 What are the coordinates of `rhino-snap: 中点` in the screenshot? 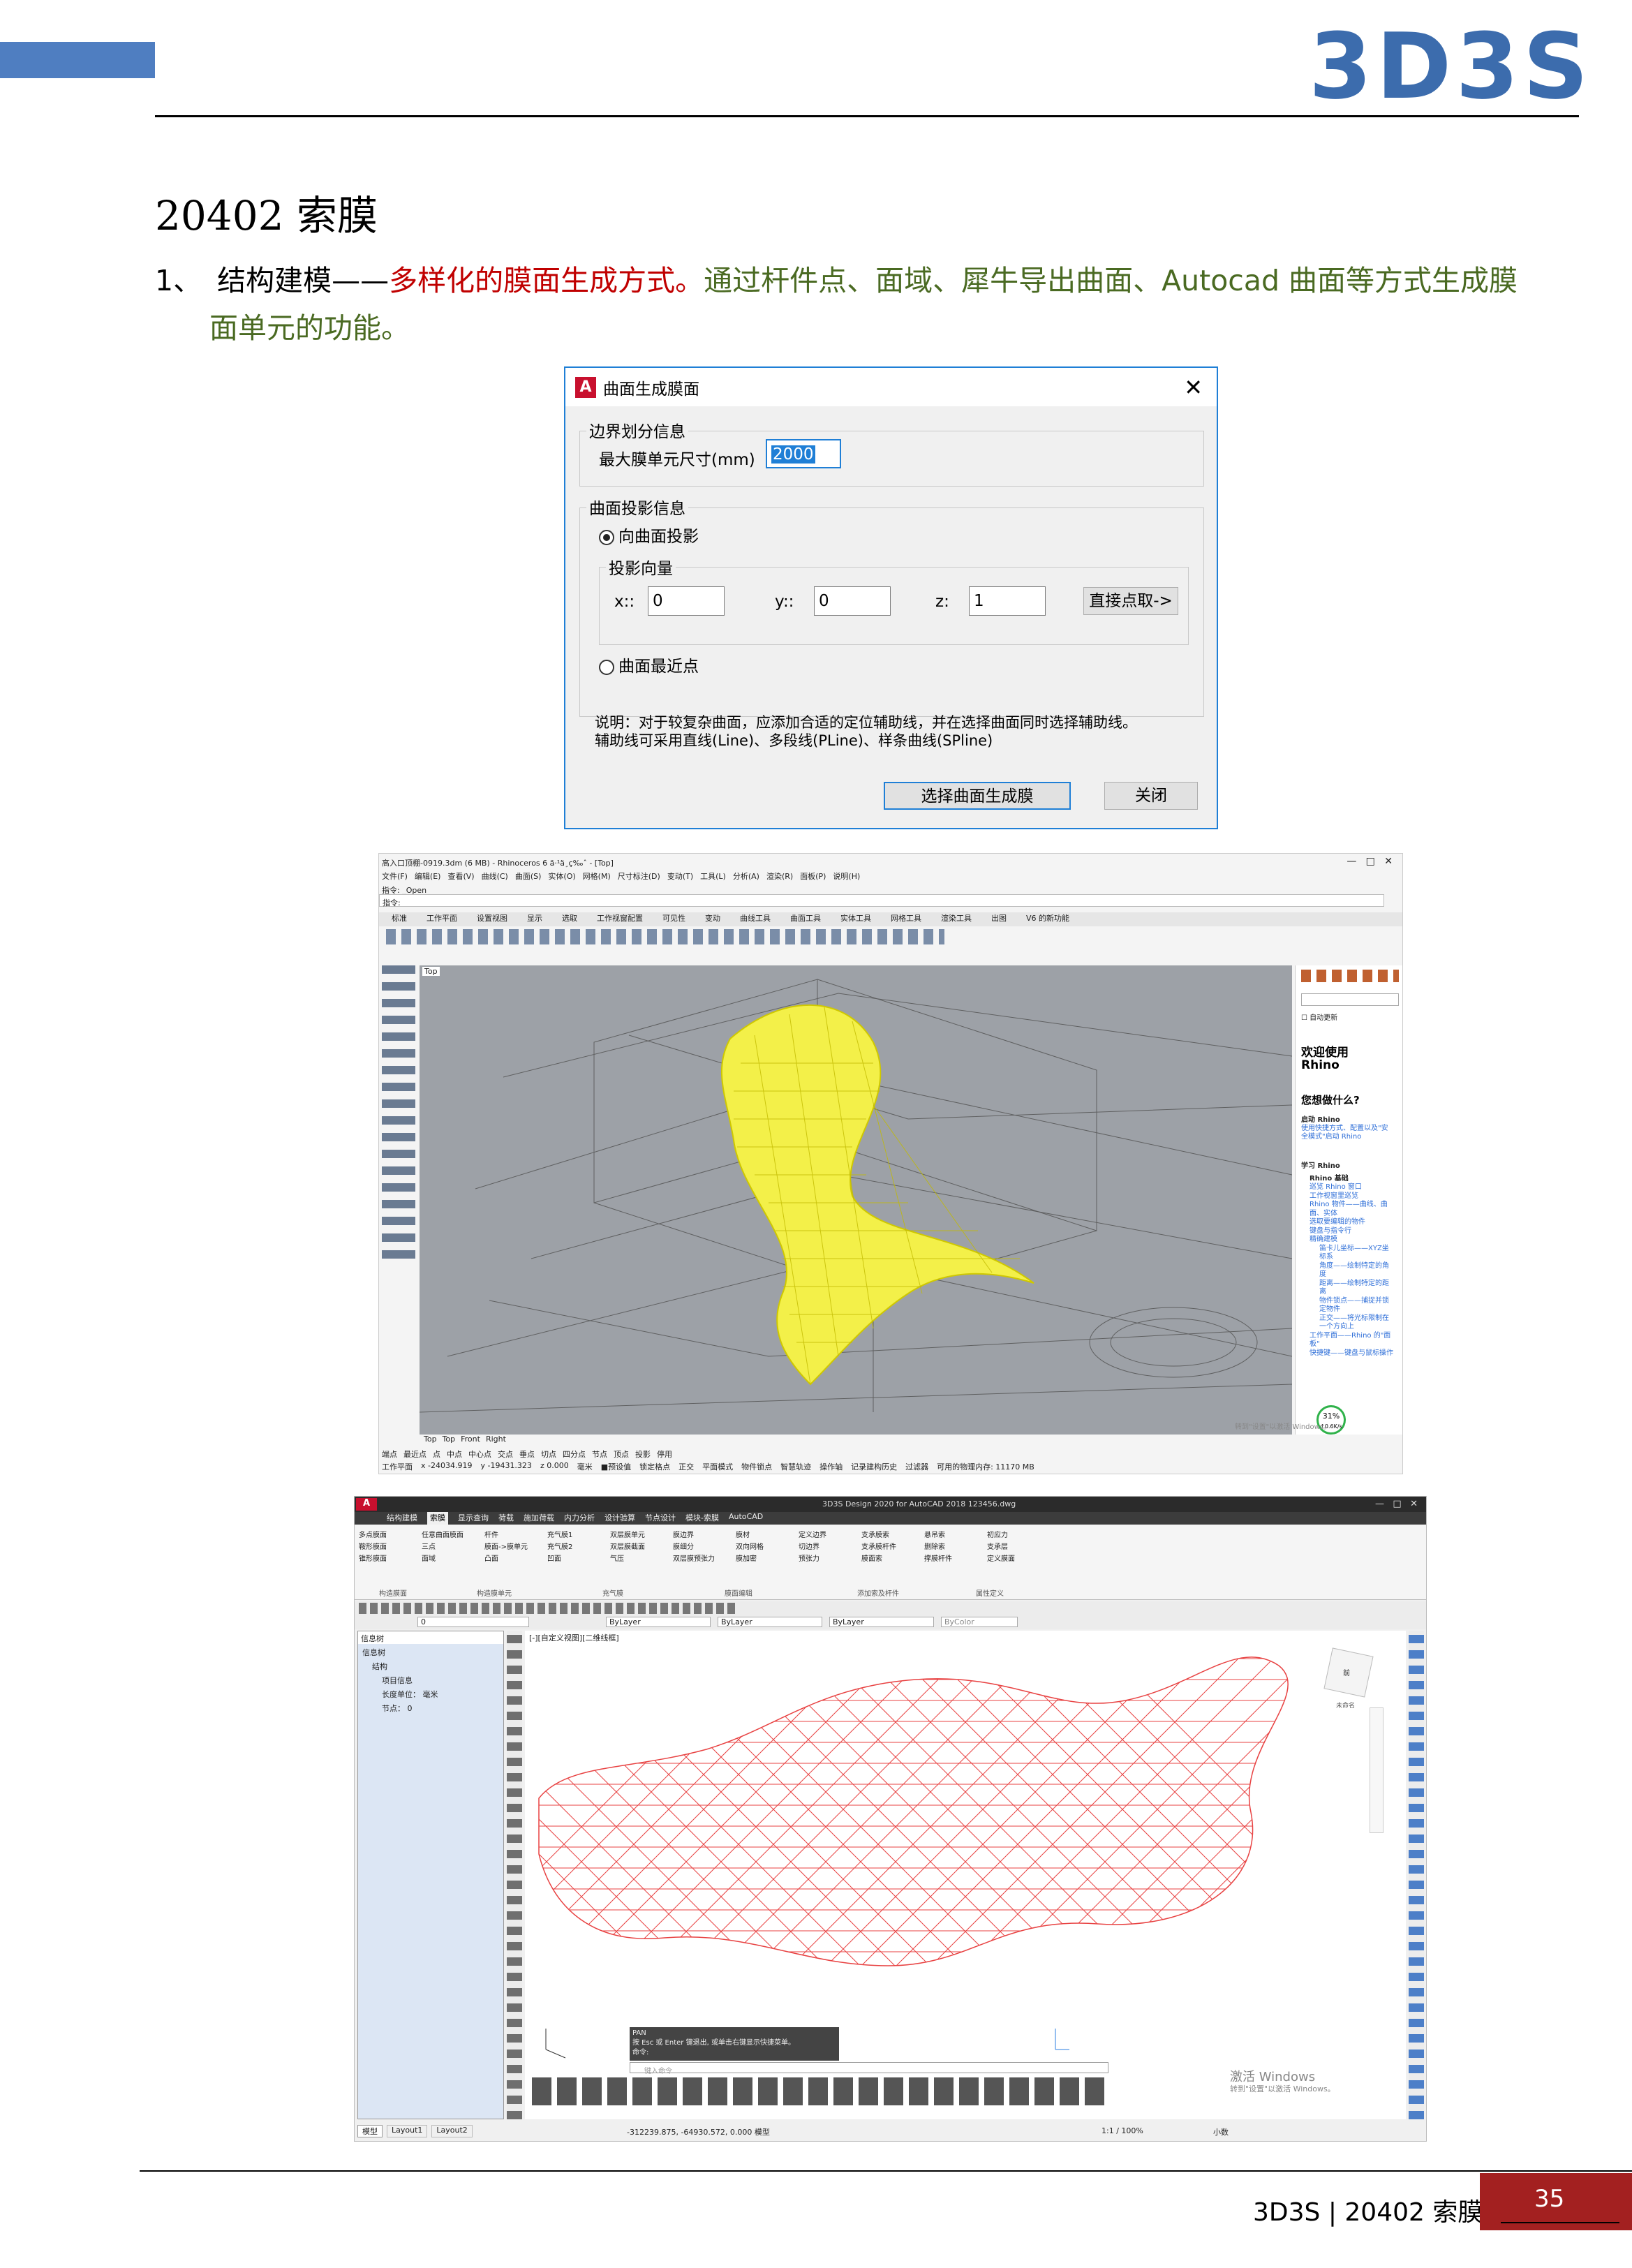 It's located at (454, 1454).